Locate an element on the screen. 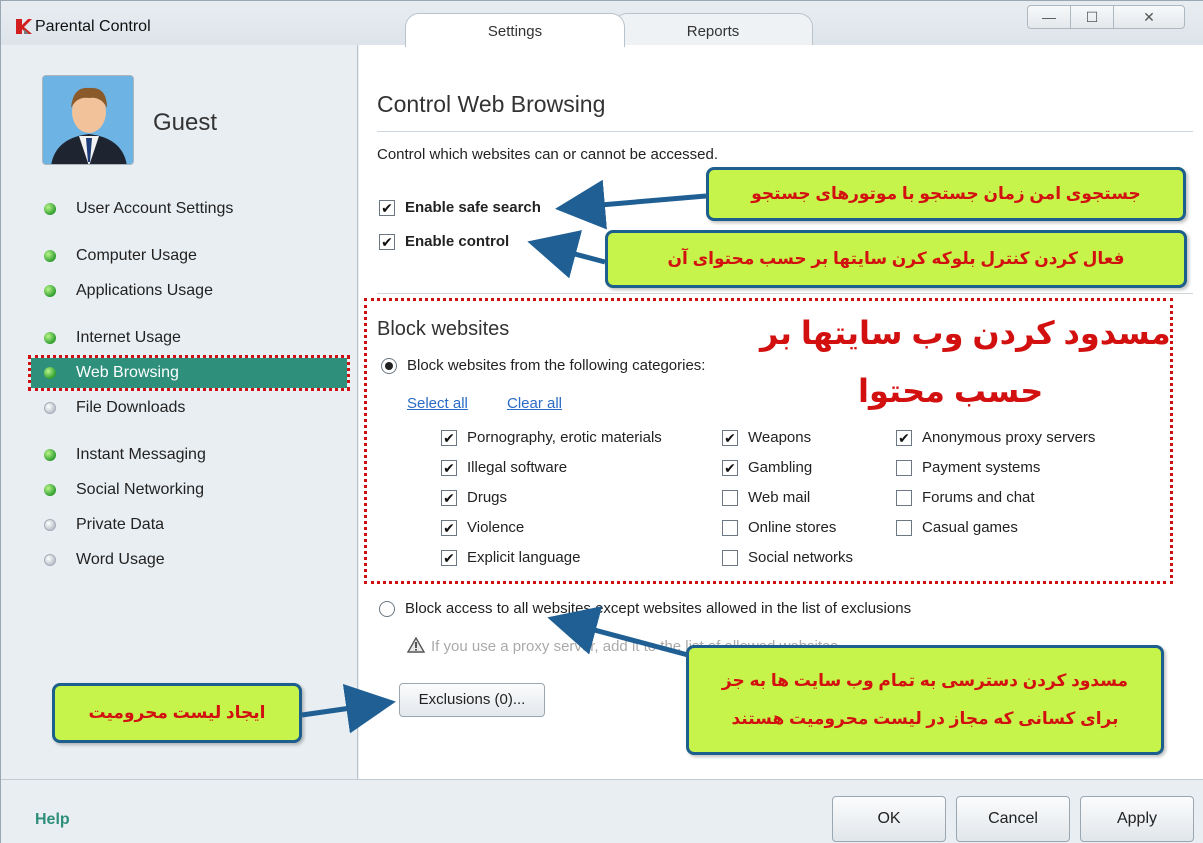 This screenshot has width=1203, height=843. category-label: Illegal software is located at coordinates (517, 467).